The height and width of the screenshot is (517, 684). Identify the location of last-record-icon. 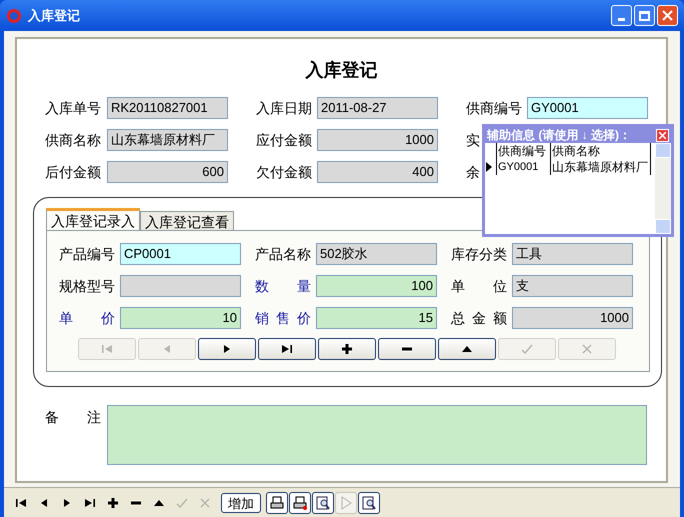
(287, 349).